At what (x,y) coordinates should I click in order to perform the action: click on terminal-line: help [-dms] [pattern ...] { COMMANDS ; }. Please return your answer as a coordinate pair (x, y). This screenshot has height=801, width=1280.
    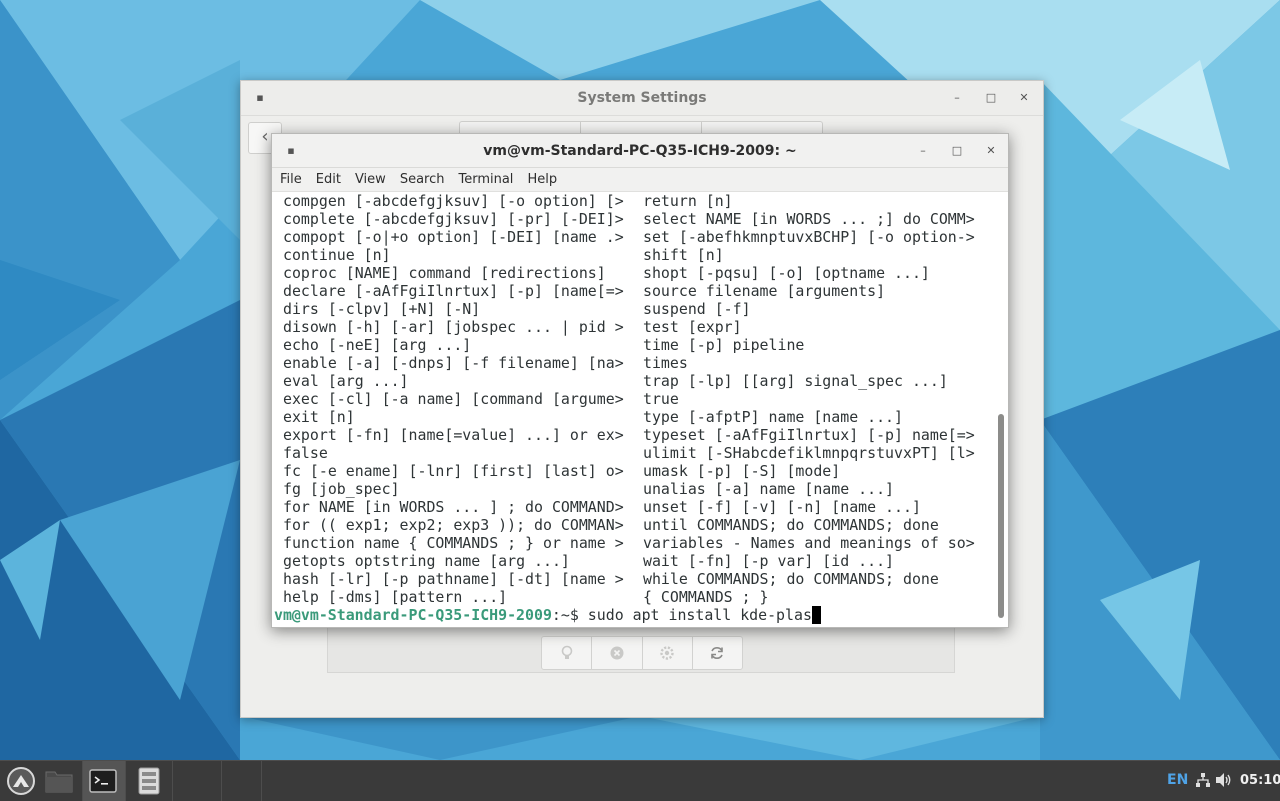
    Looking at the image, I should click on (638, 597).